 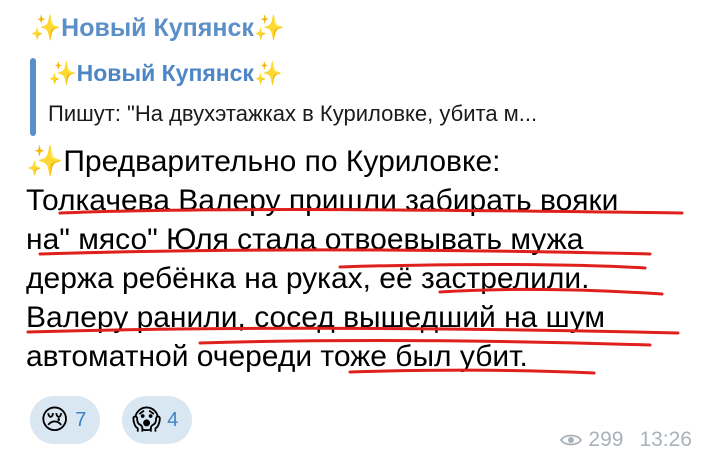 What do you see at coordinates (33, 97) in the screenshot?
I see `reply-quote-bar` at bounding box center [33, 97].